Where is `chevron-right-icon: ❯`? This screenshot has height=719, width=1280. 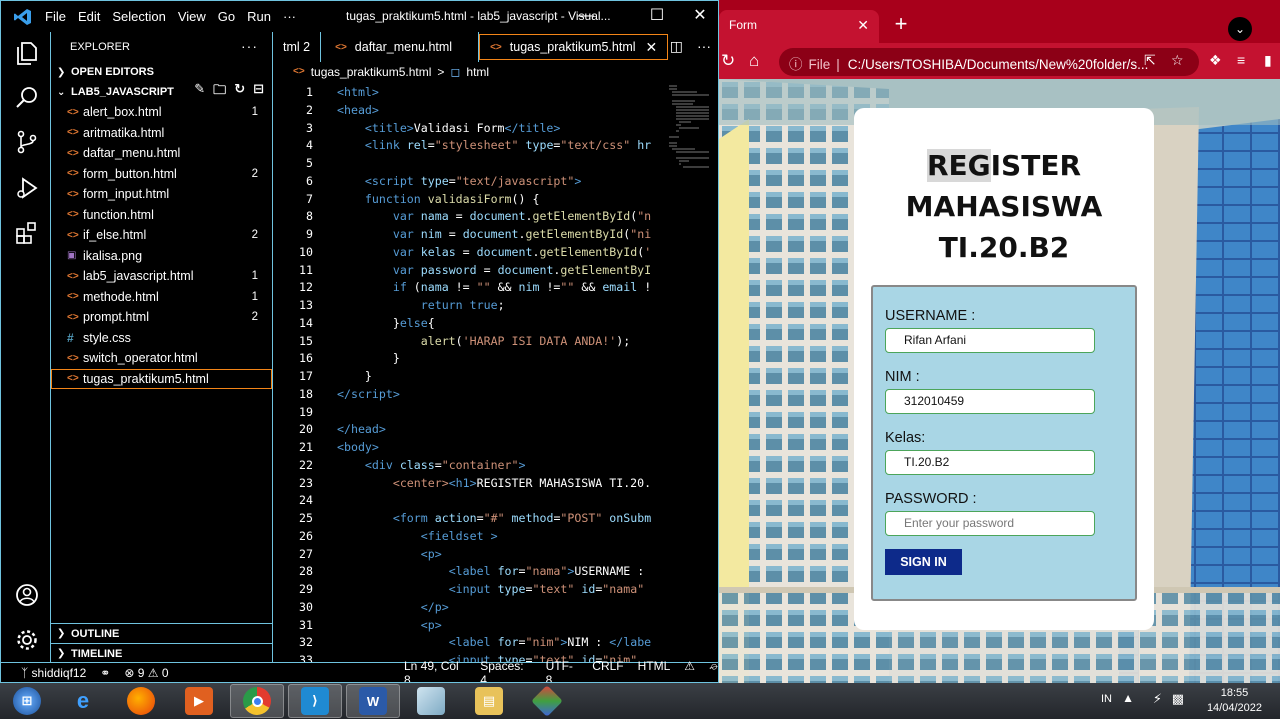
chevron-right-icon: ❯ is located at coordinates (61, 633).